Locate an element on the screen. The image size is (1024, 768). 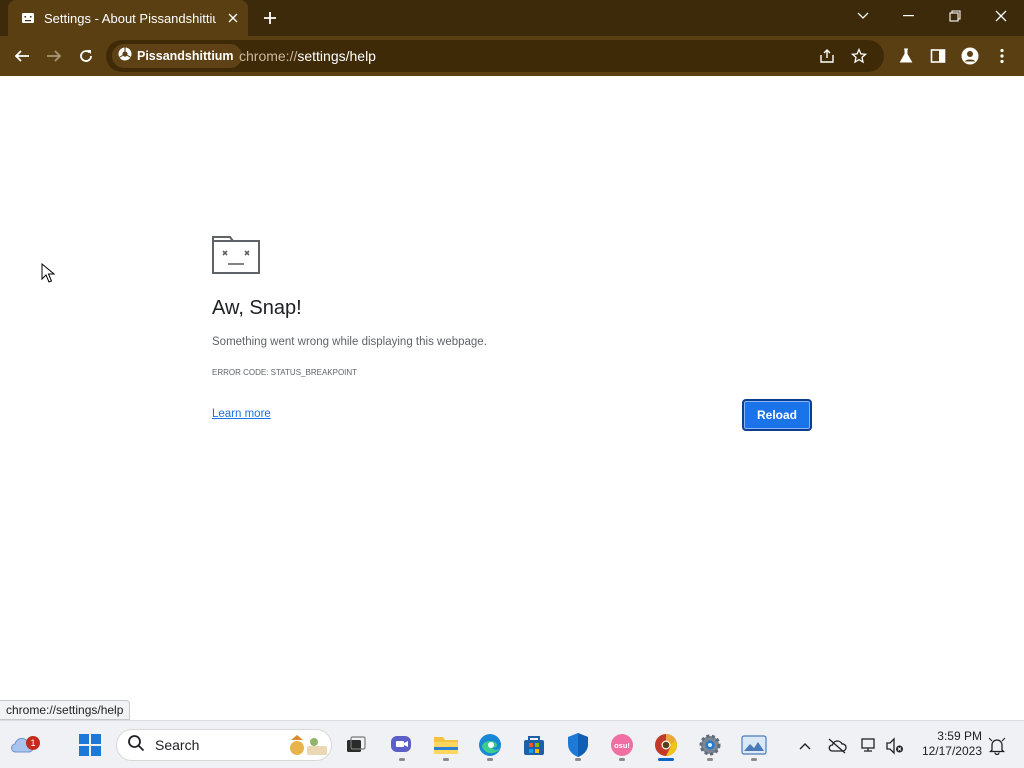
weather-badge: 1 is located at coordinates (33, 743).